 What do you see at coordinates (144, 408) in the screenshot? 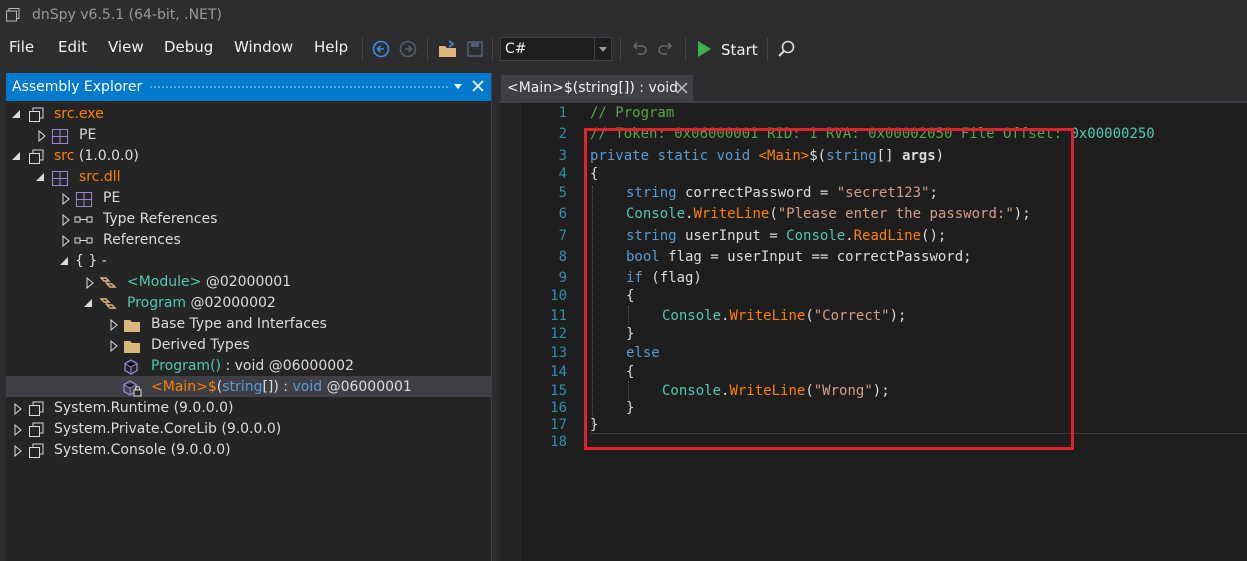
I see `tree-label: System.Runtime (9.0.0.0)` at bounding box center [144, 408].